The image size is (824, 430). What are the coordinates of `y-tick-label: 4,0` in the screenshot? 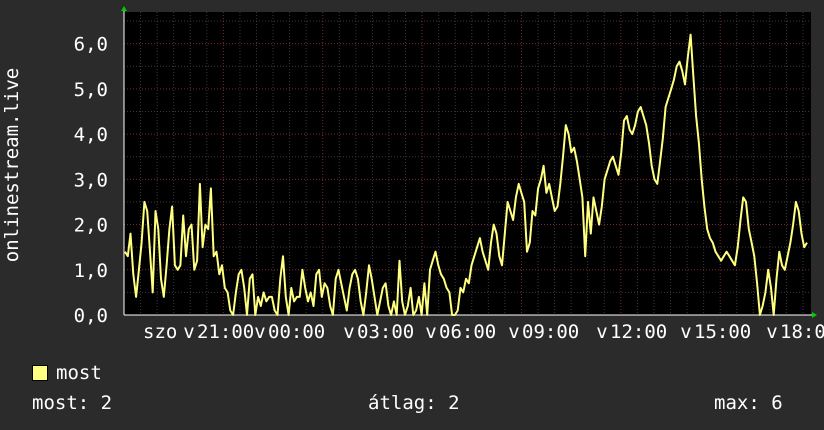 It's located at (91, 135).